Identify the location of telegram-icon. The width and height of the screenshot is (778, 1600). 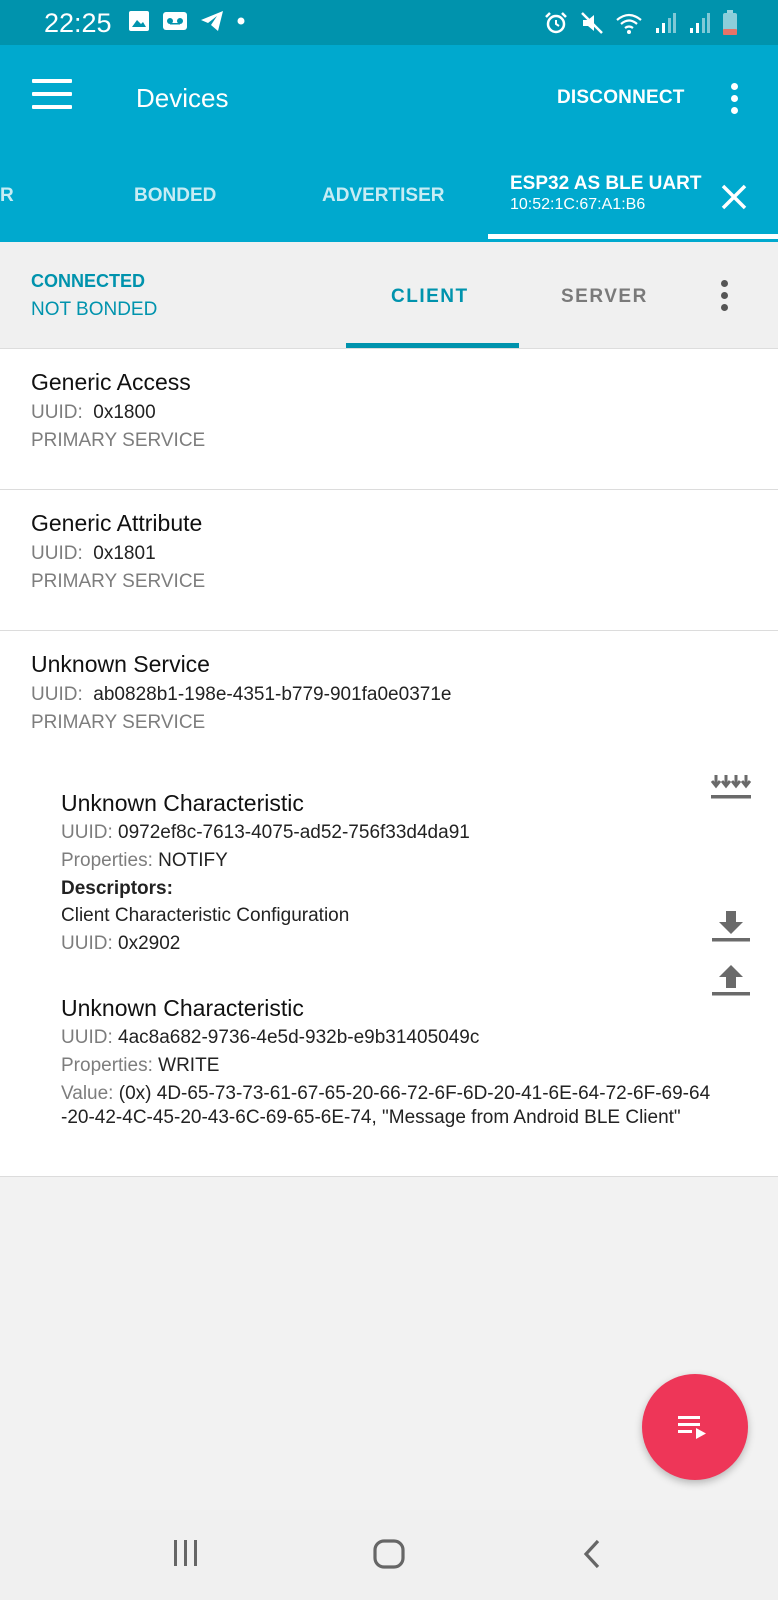
(212, 21).